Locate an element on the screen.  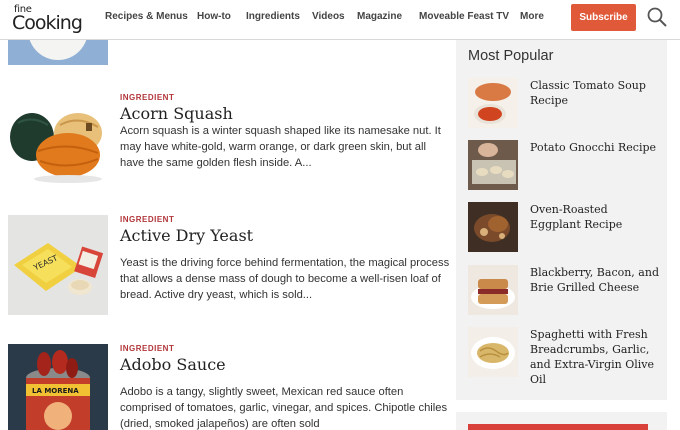
spaghetti-thumbnail is located at coordinates (493, 352).